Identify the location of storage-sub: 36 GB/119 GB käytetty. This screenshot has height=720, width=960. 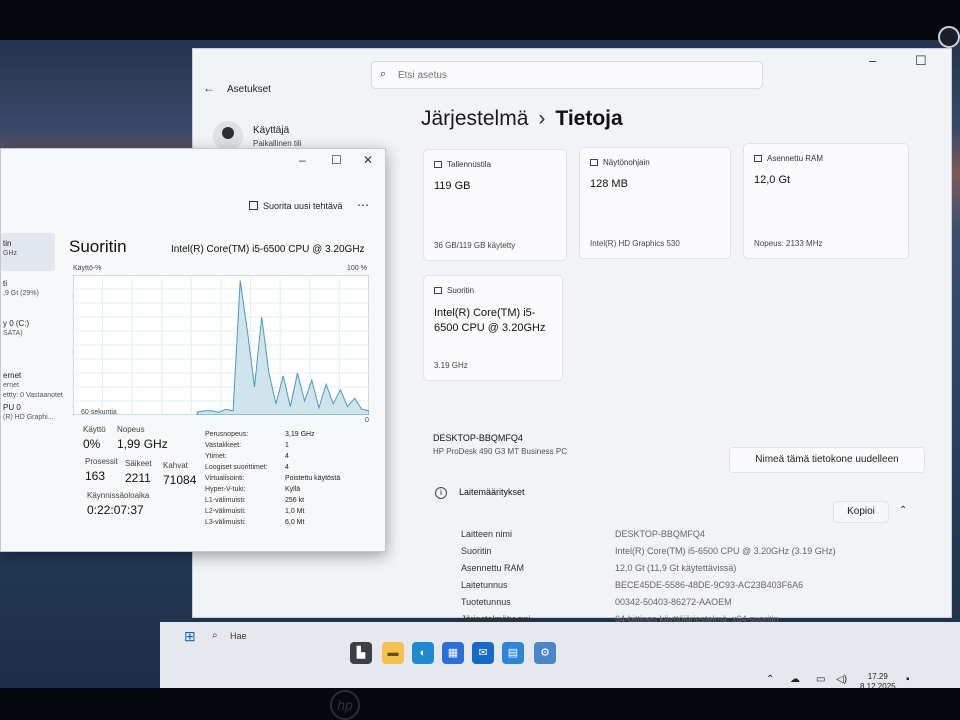
(475, 245).